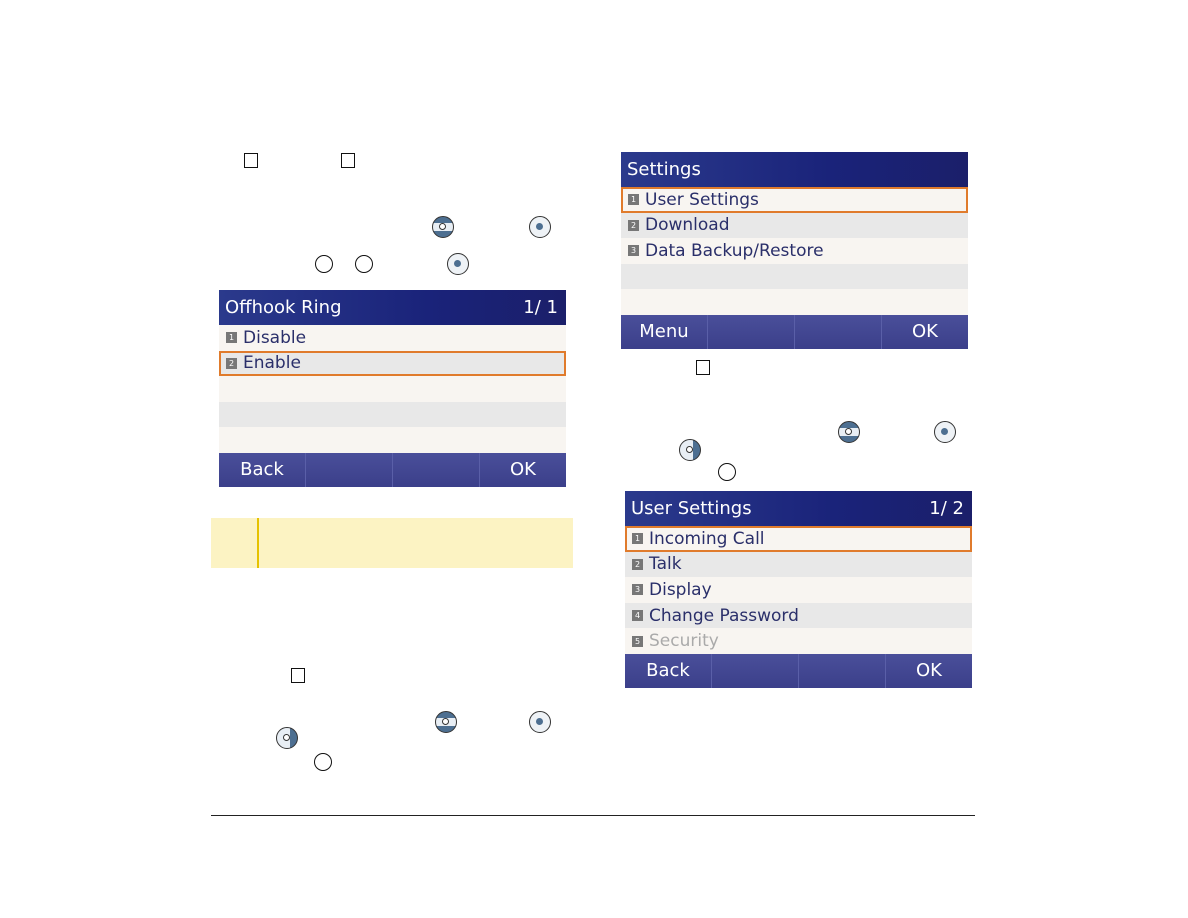 The image size is (1188, 918). What do you see at coordinates (794, 200) in the screenshot?
I see `menu-item: 1 User Settings` at bounding box center [794, 200].